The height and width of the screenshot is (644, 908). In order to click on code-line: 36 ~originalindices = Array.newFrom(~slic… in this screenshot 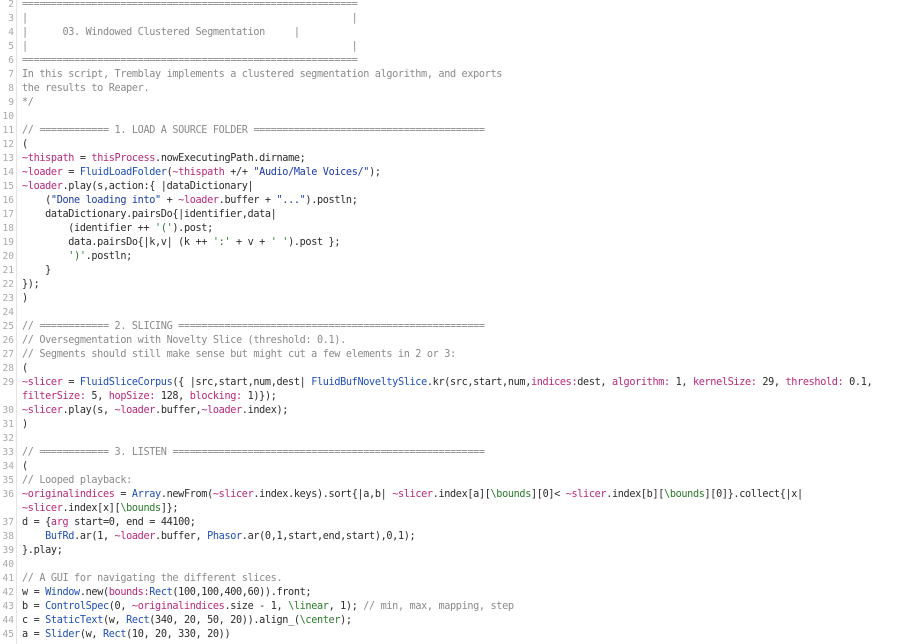, I will do `click(454, 495)`.